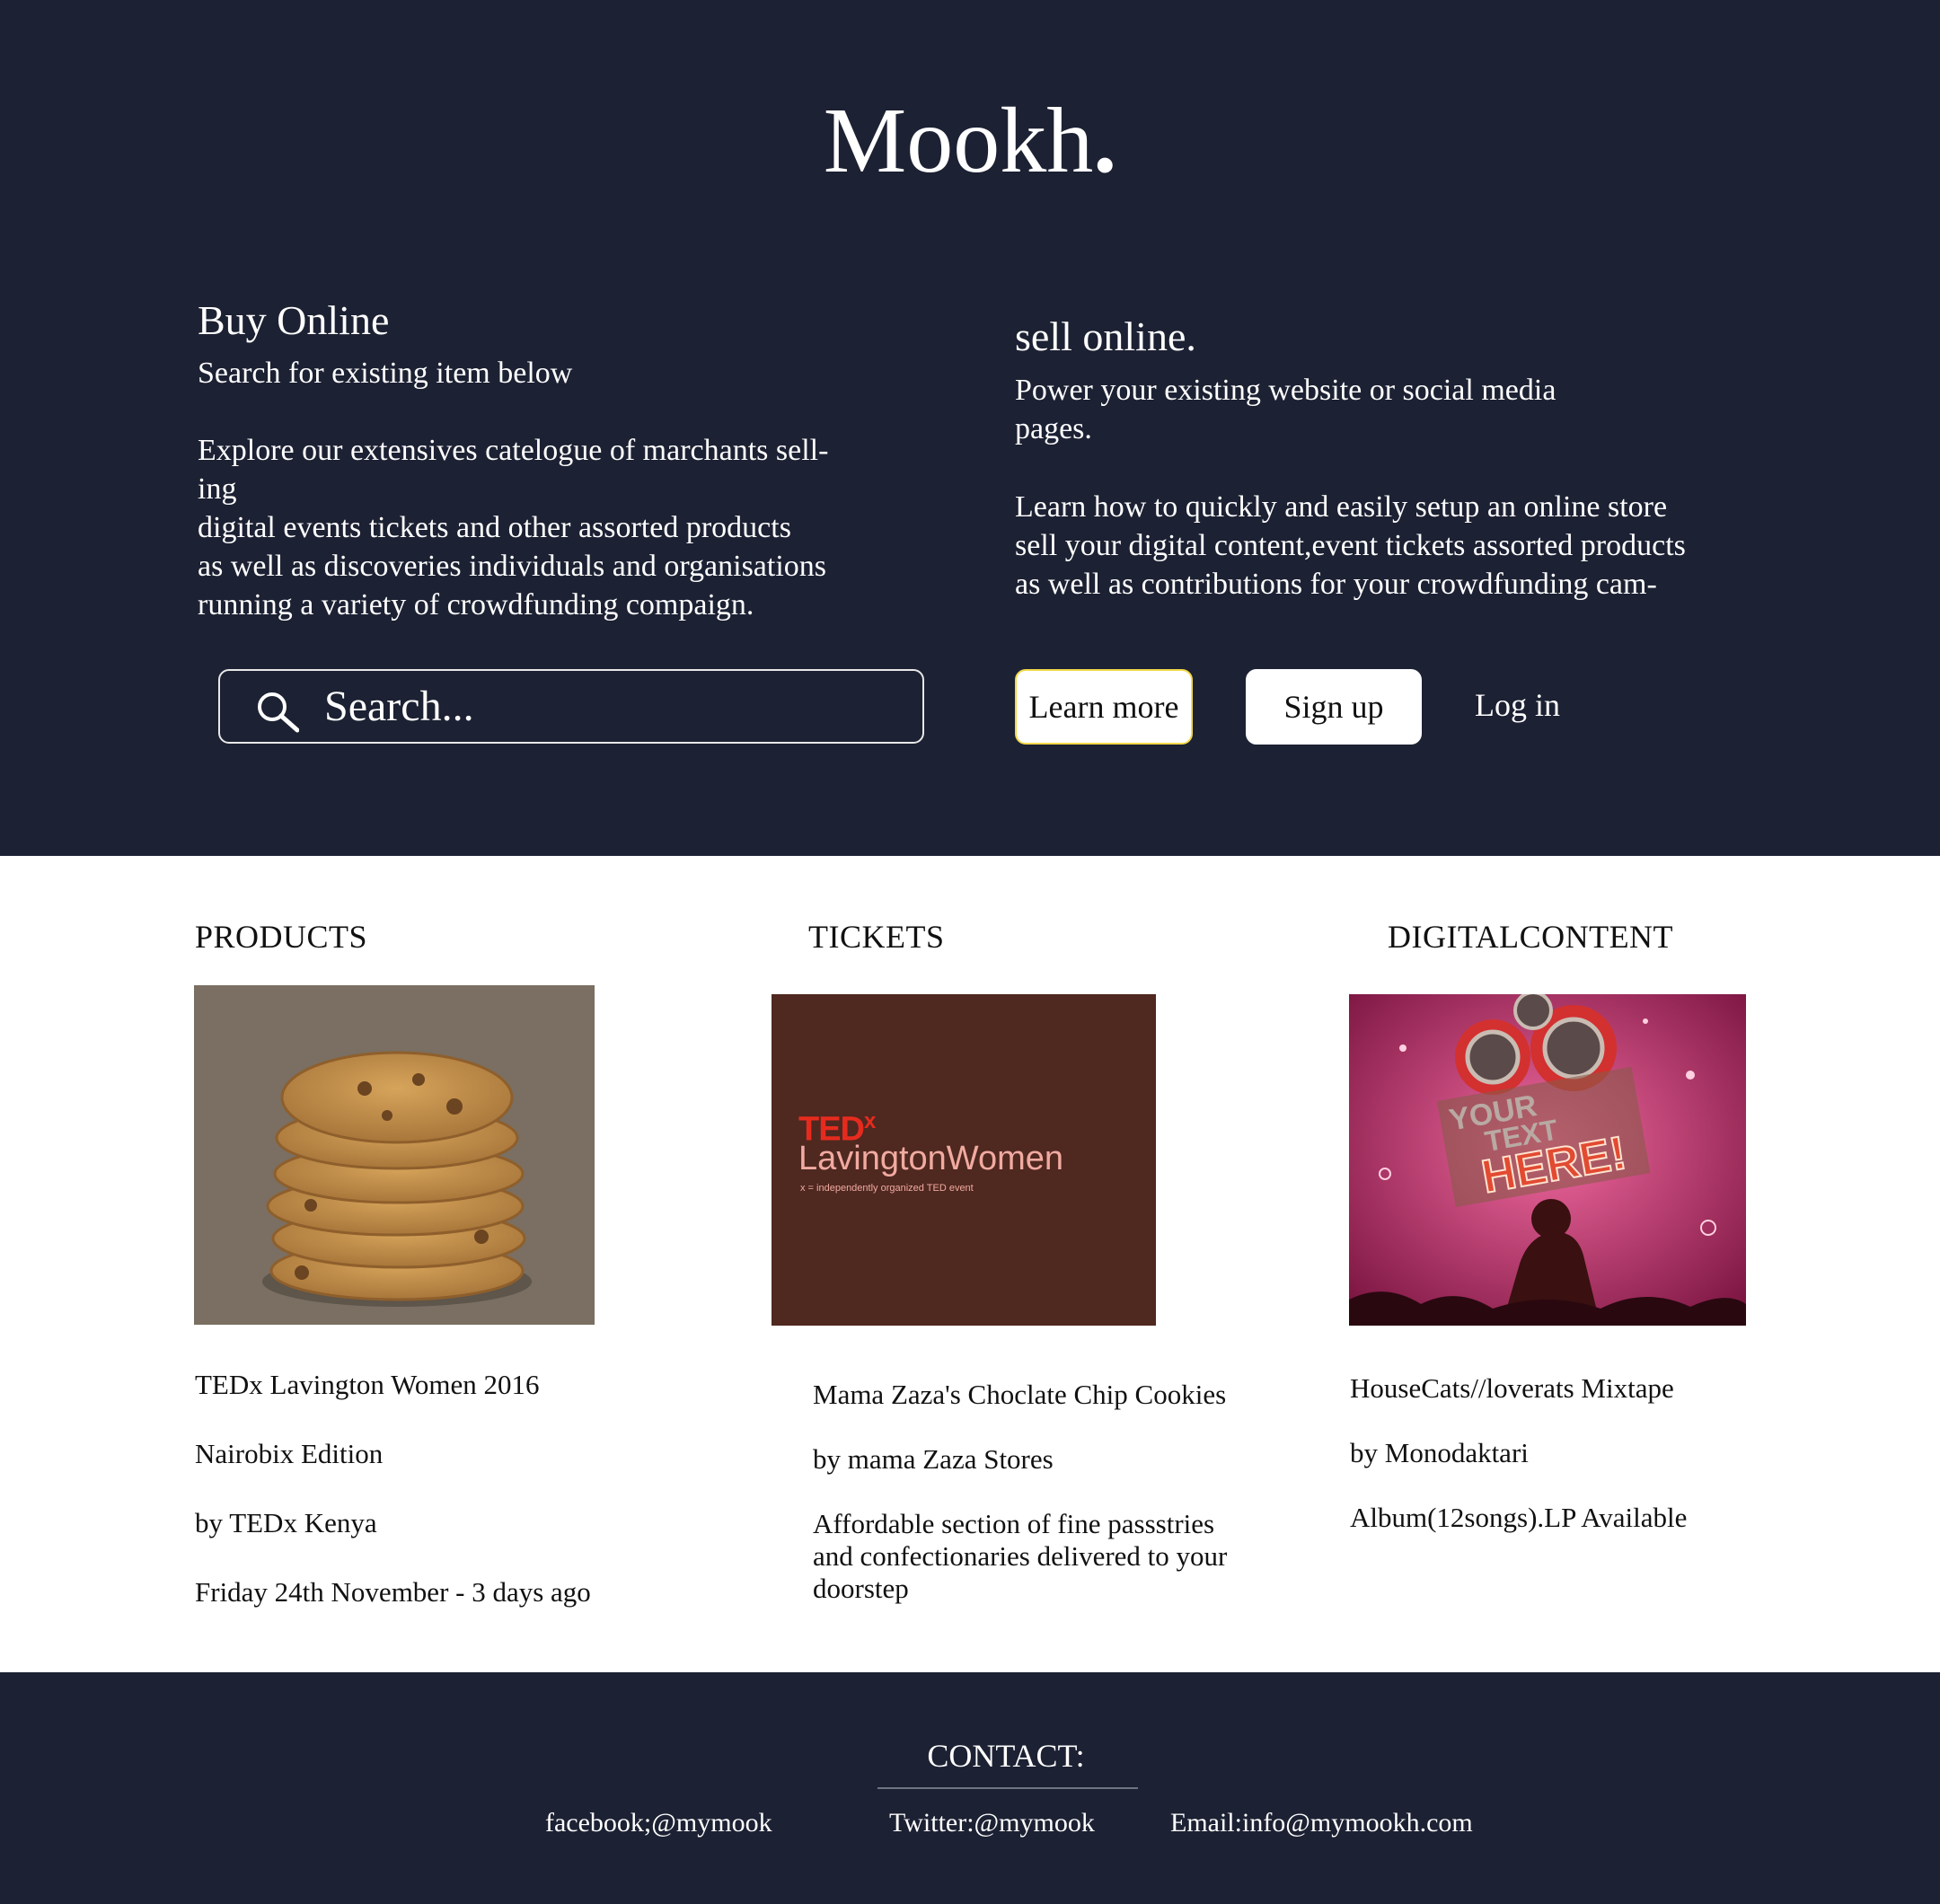 This screenshot has width=1940, height=1904. What do you see at coordinates (1512, 1389) in the screenshot?
I see `digital-item-title: HouseCats//loverats Mixtape` at bounding box center [1512, 1389].